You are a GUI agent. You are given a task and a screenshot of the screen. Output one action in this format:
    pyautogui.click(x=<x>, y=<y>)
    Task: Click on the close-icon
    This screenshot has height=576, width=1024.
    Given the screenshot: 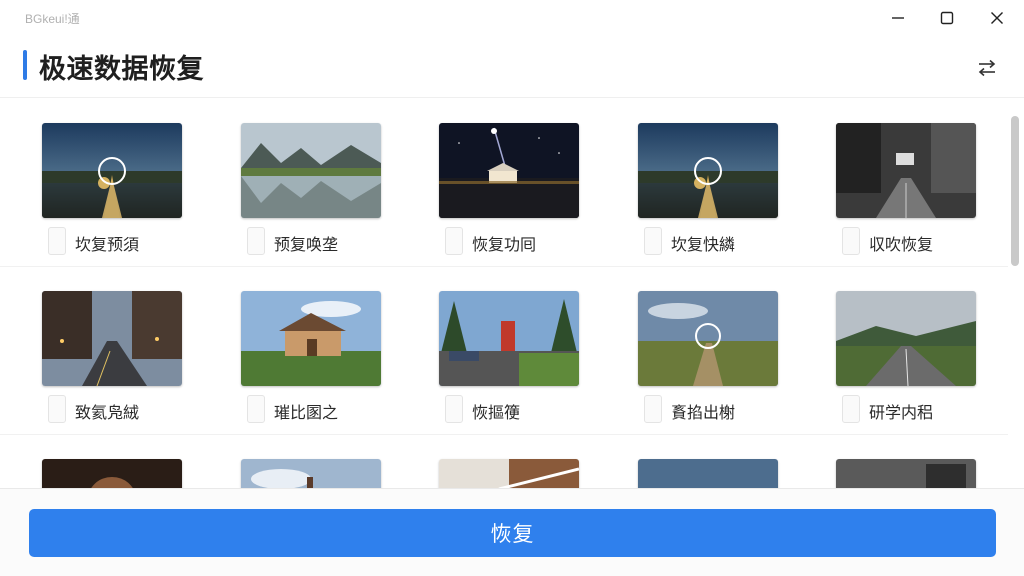 What is the action you would take?
    pyautogui.click(x=997, y=18)
    